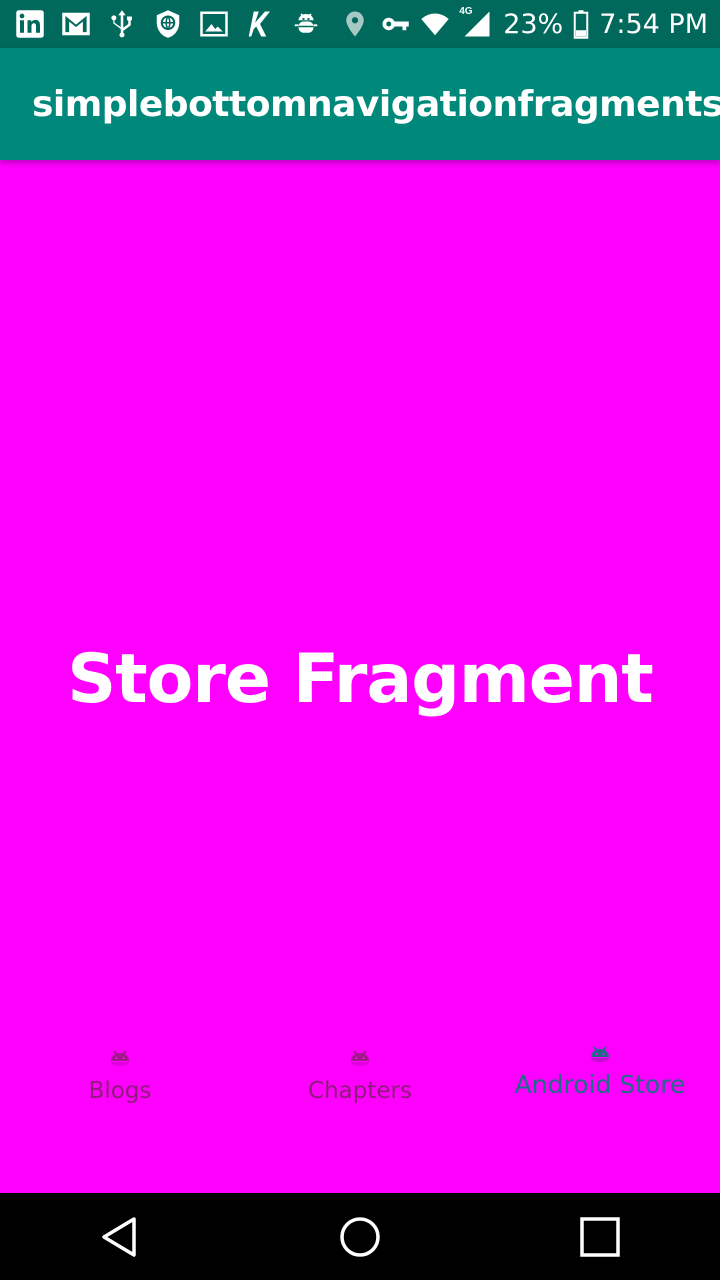 Image resolution: width=720 pixels, height=1280 pixels. Describe the element at coordinates (122, 24) in the screenshot. I see `usb-icon` at that location.